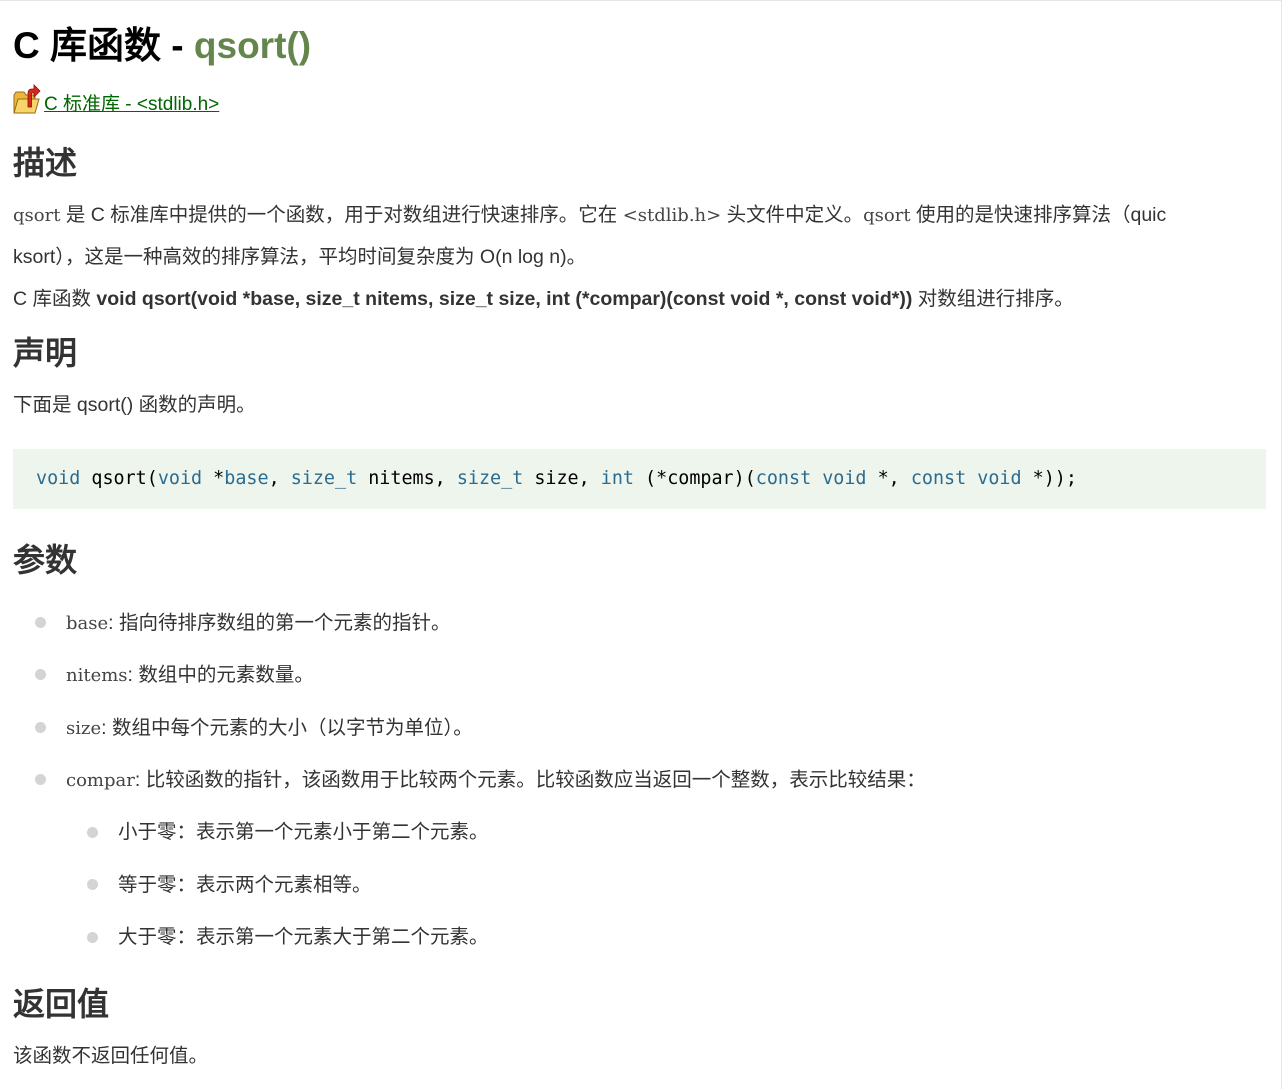  What do you see at coordinates (220, 675) in the screenshot?
I see `param-desc: : 数组中的元素数量。` at bounding box center [220, 675].